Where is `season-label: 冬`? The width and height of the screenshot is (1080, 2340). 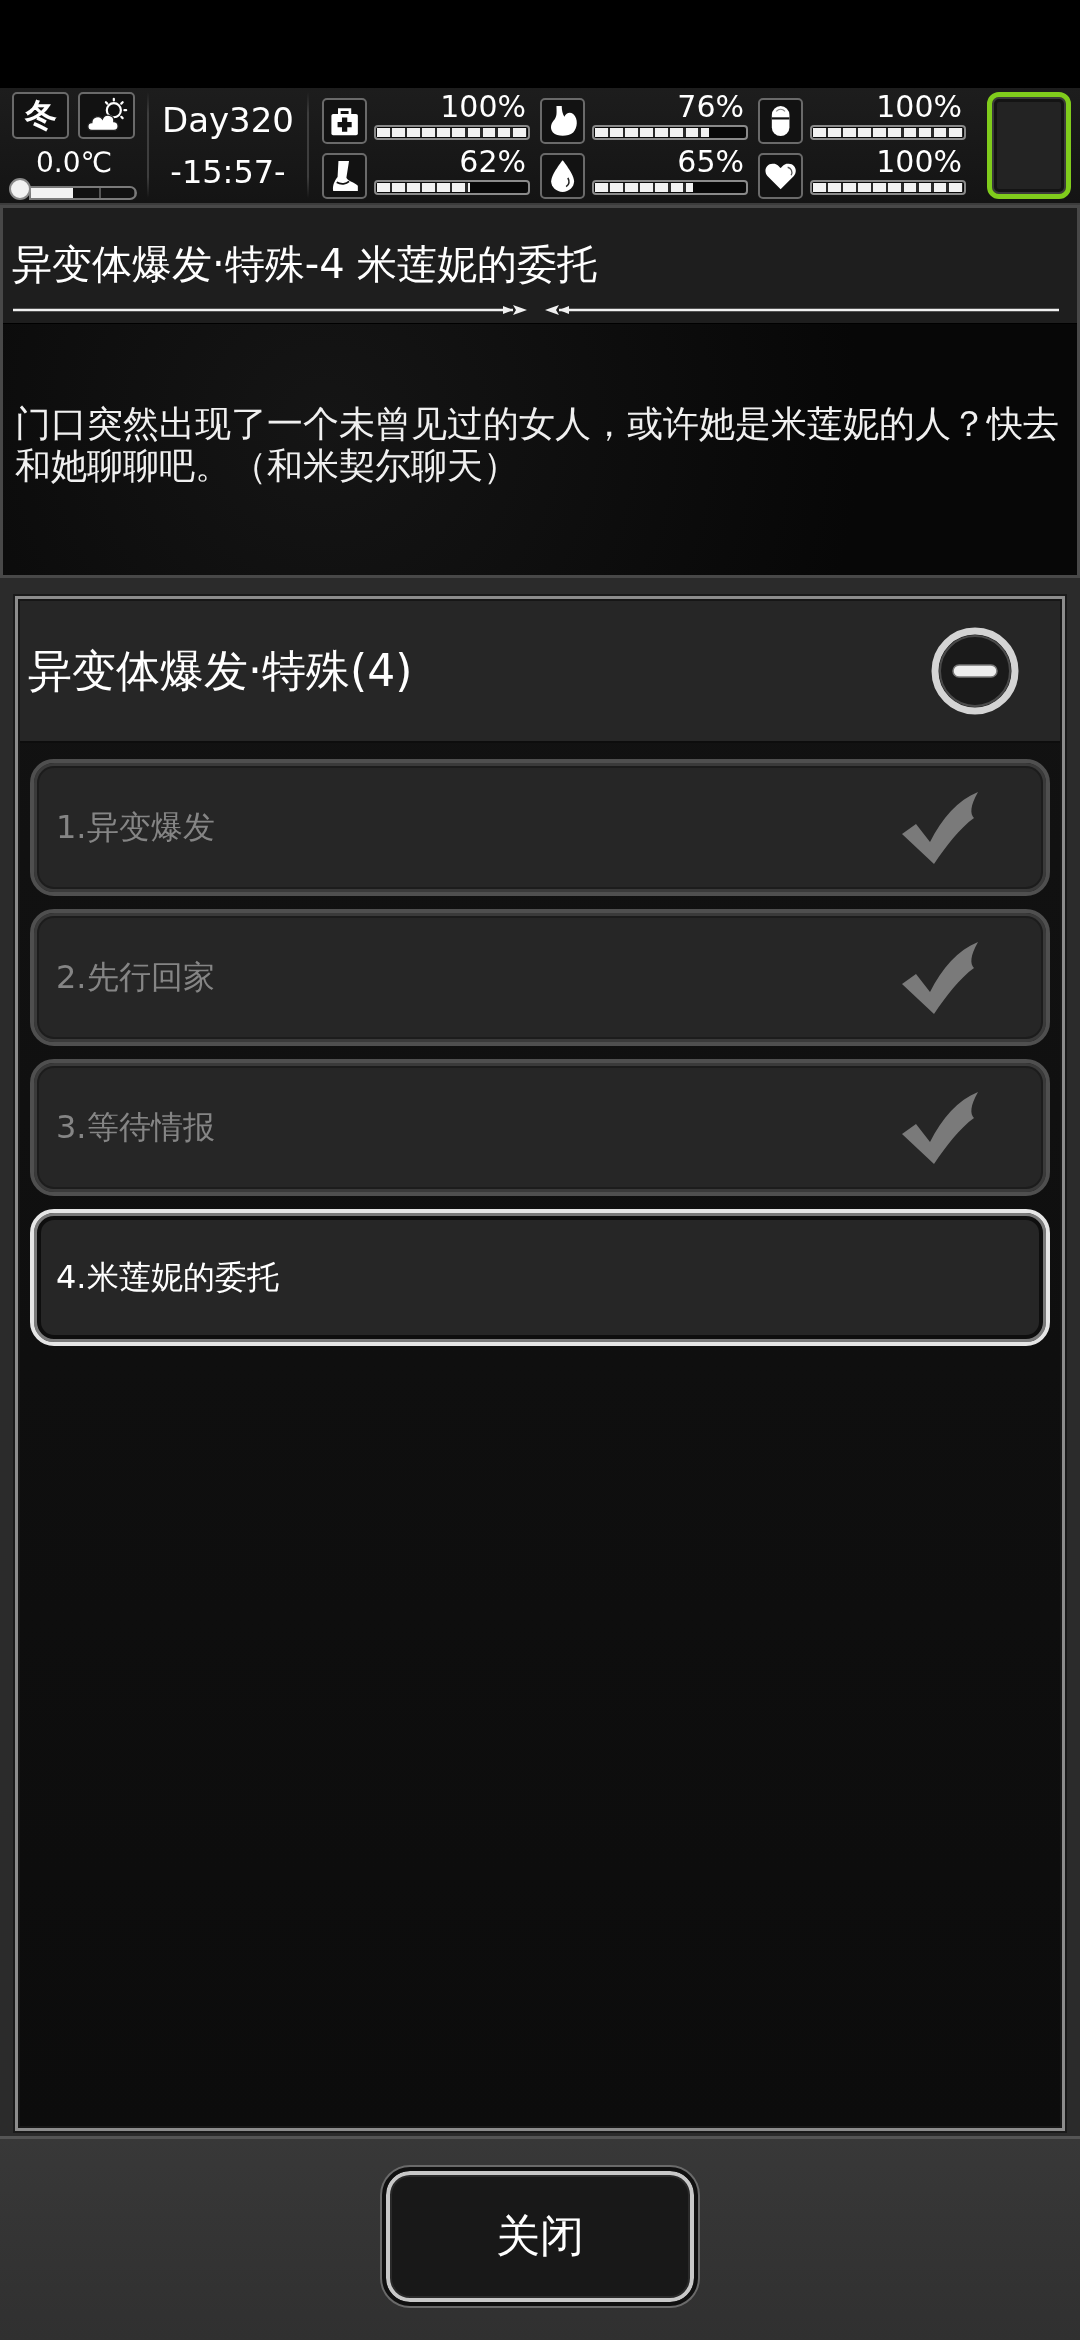 season-label: 冬 is located at coordinates (40, 115).